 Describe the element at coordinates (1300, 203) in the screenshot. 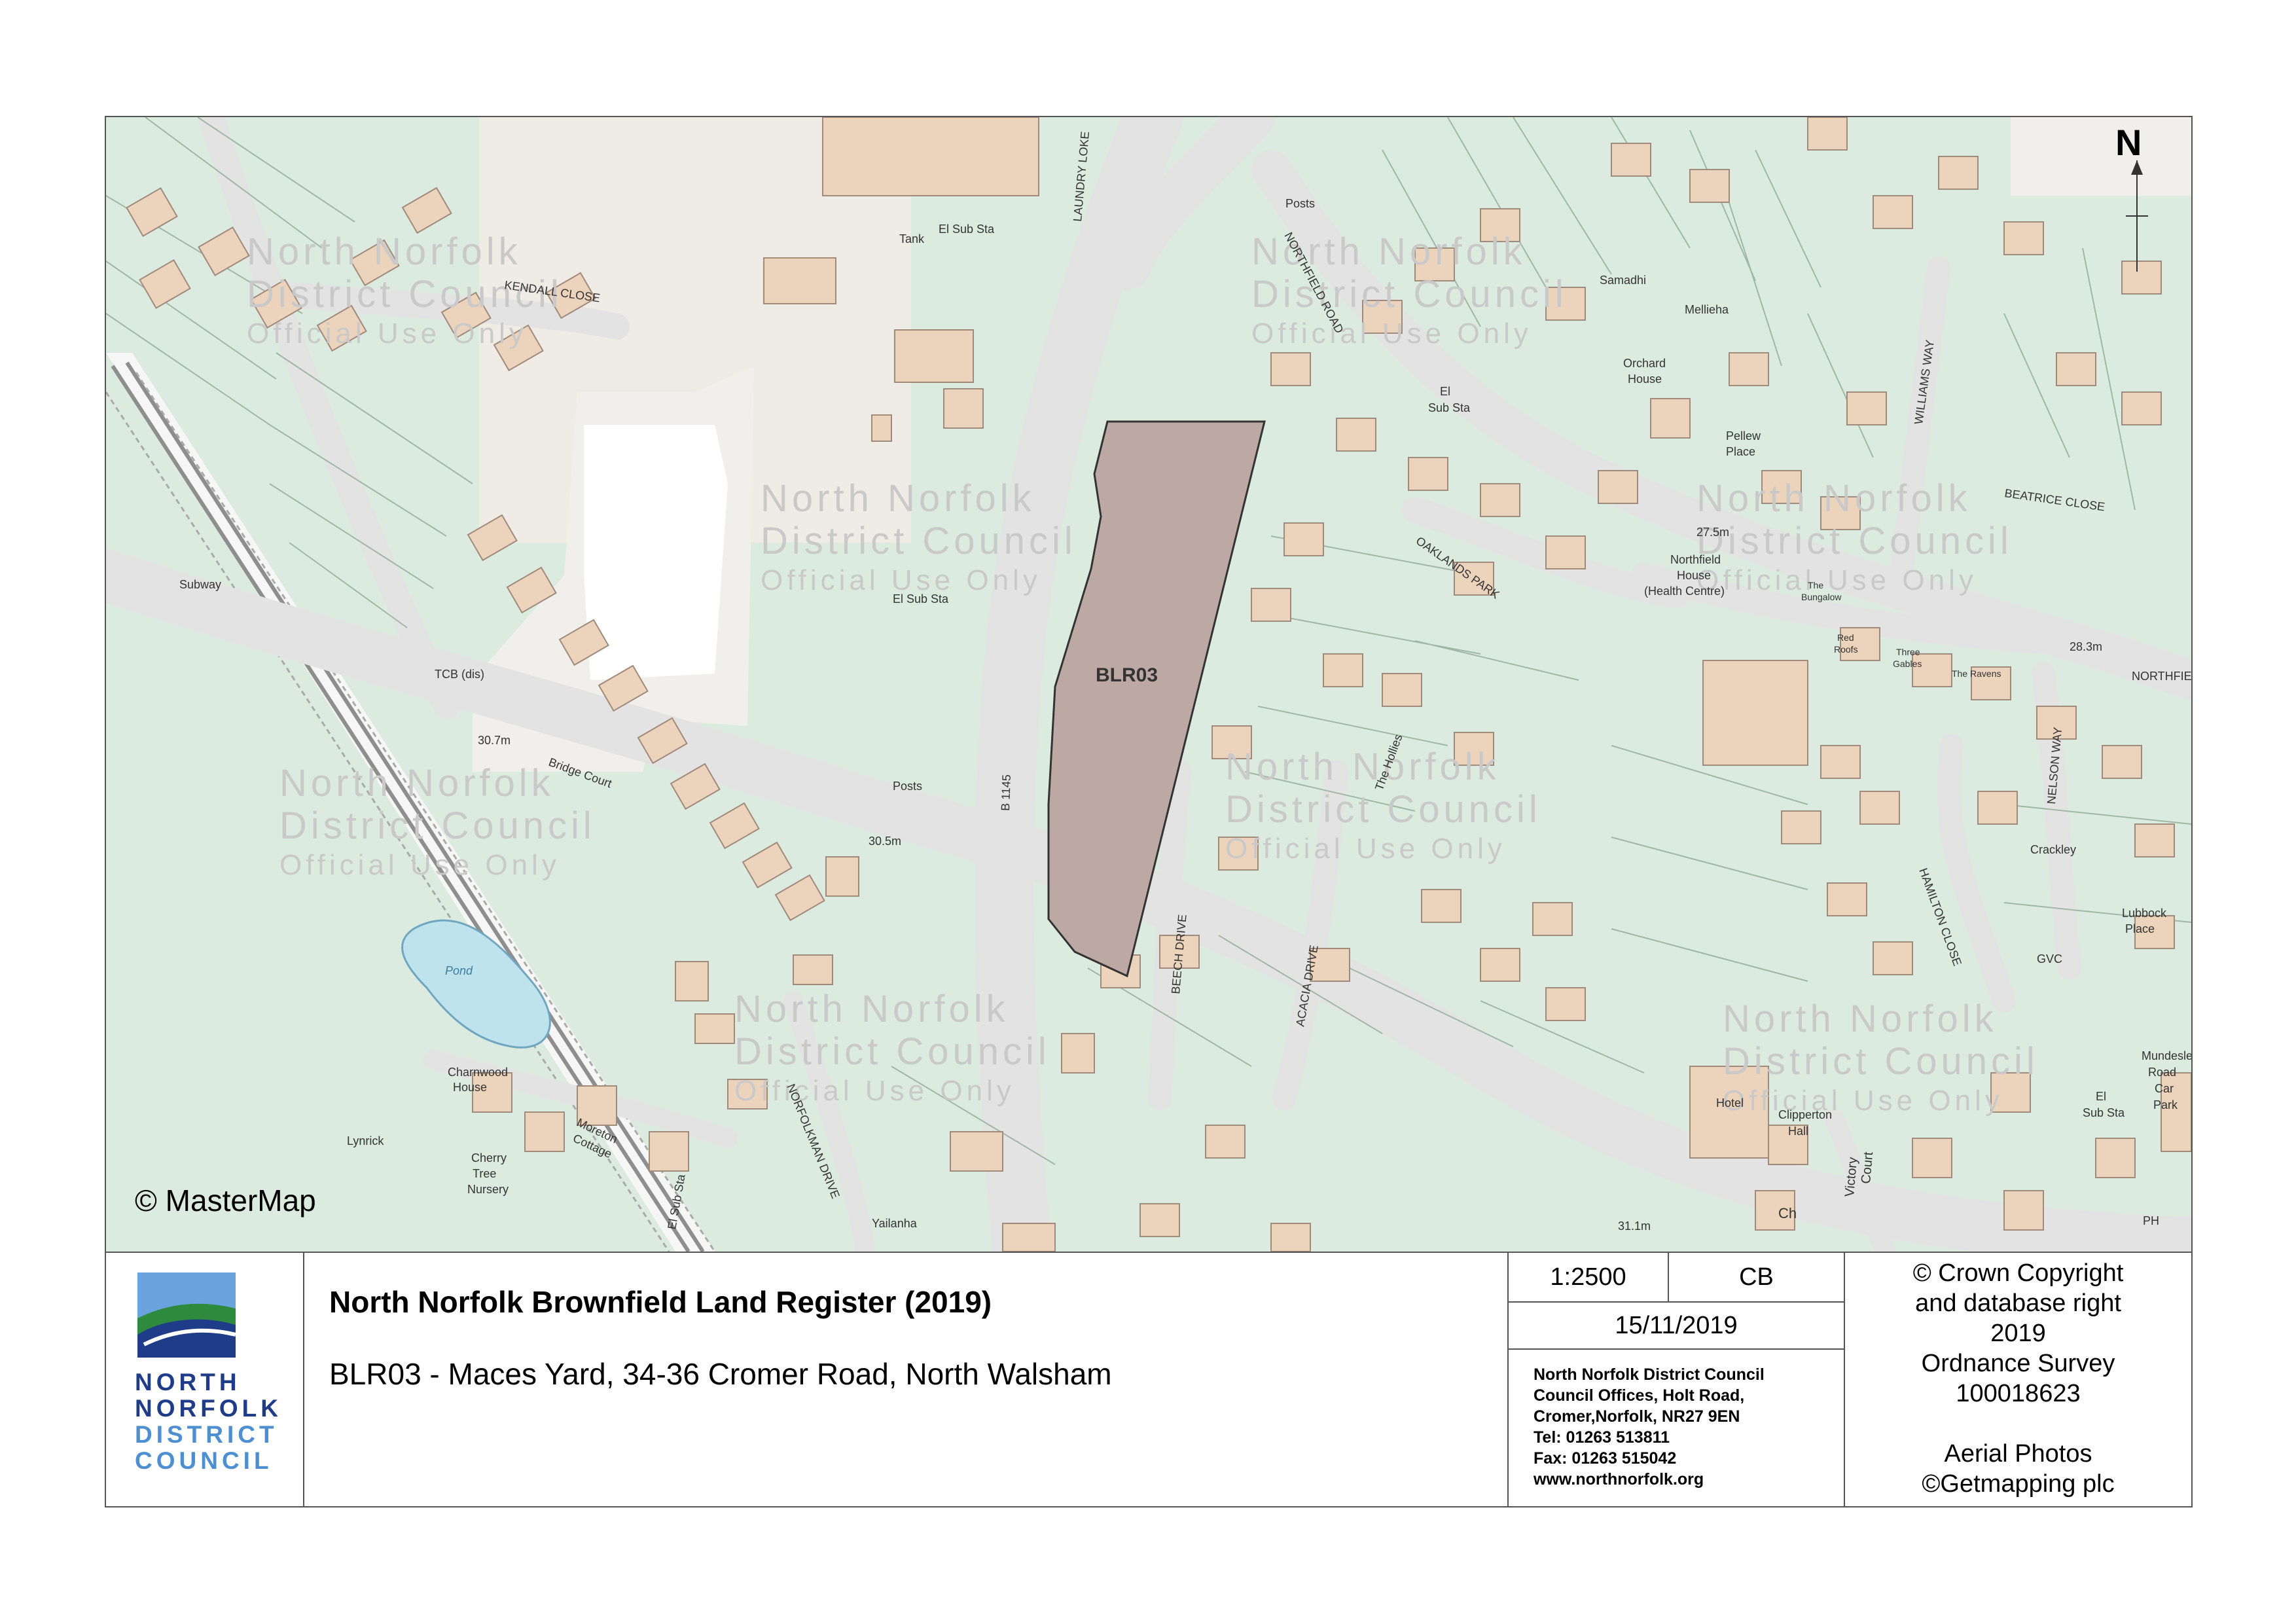

I see `label-posts: Posts` at that location.